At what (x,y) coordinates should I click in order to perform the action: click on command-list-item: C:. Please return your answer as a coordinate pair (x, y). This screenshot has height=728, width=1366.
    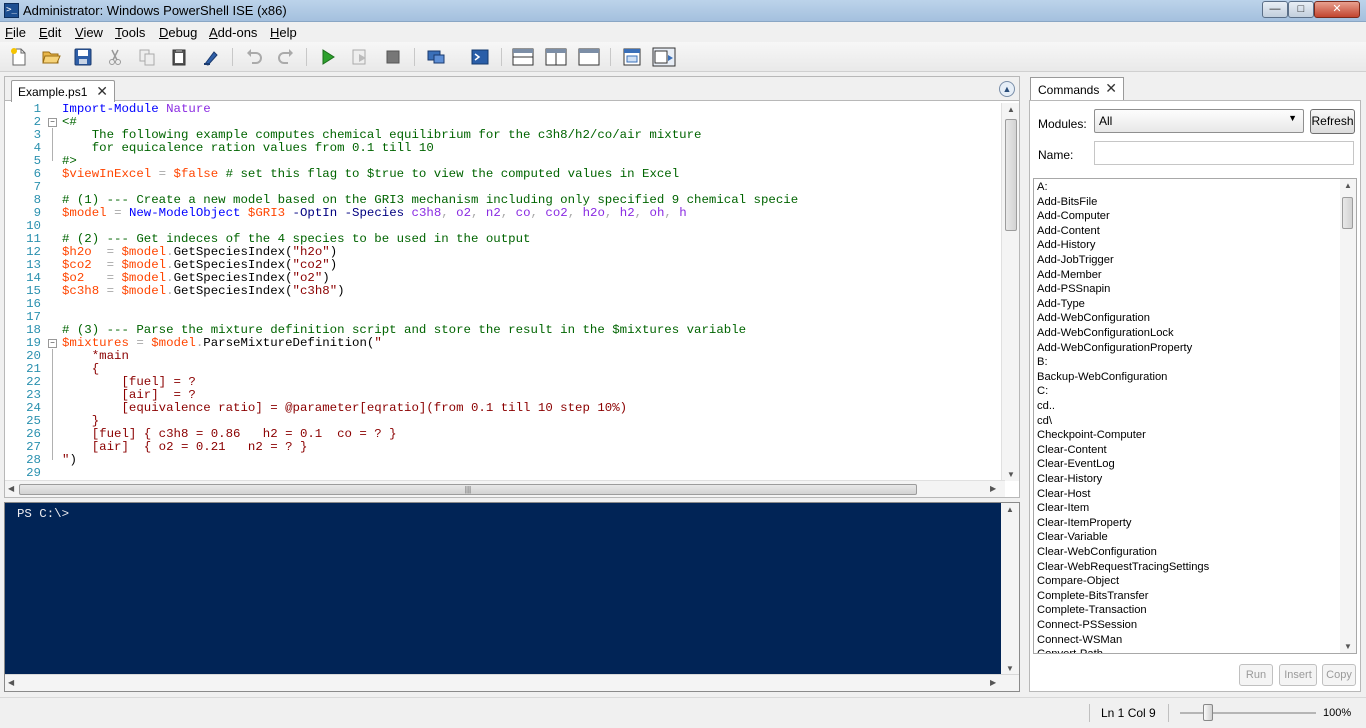
    Looking at the image, I should click on (1042, 391).